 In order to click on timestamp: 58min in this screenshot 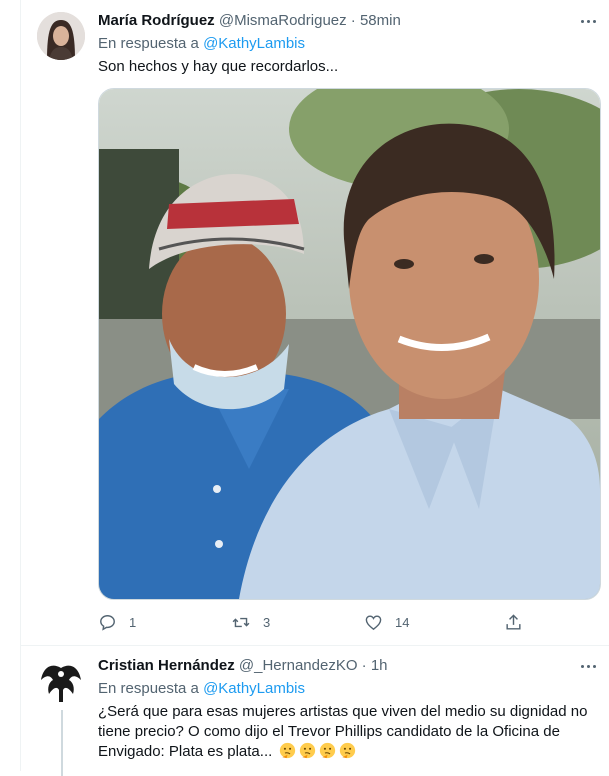, I will do `click(380, 20)`.